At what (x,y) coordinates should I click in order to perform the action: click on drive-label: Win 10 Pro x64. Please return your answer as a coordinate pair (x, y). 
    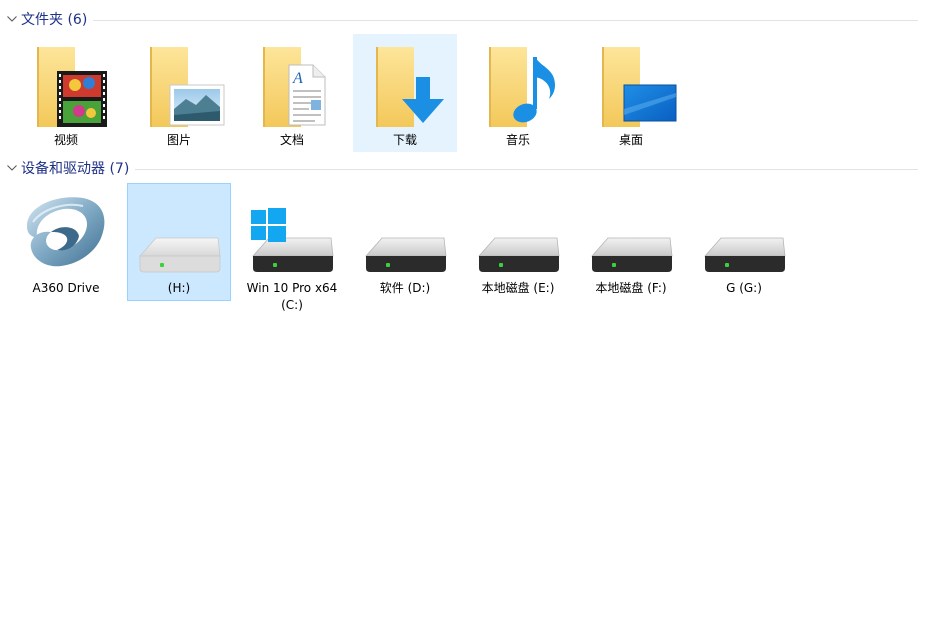
    Looking at the image, I should click on (292, 288).